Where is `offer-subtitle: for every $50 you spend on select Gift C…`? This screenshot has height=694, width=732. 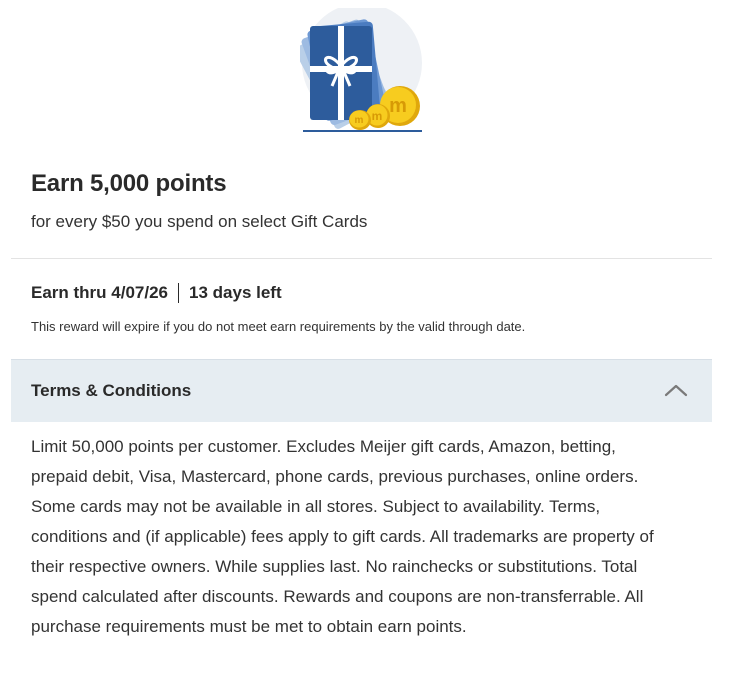 offer-subtitle: for every $50 you spend on select Gift C… is located at coordinates (199, 221).